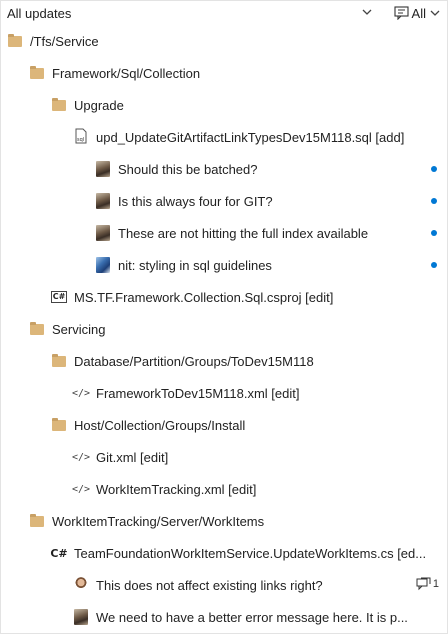  I want to click on filter-label: All, so click(418, 13).